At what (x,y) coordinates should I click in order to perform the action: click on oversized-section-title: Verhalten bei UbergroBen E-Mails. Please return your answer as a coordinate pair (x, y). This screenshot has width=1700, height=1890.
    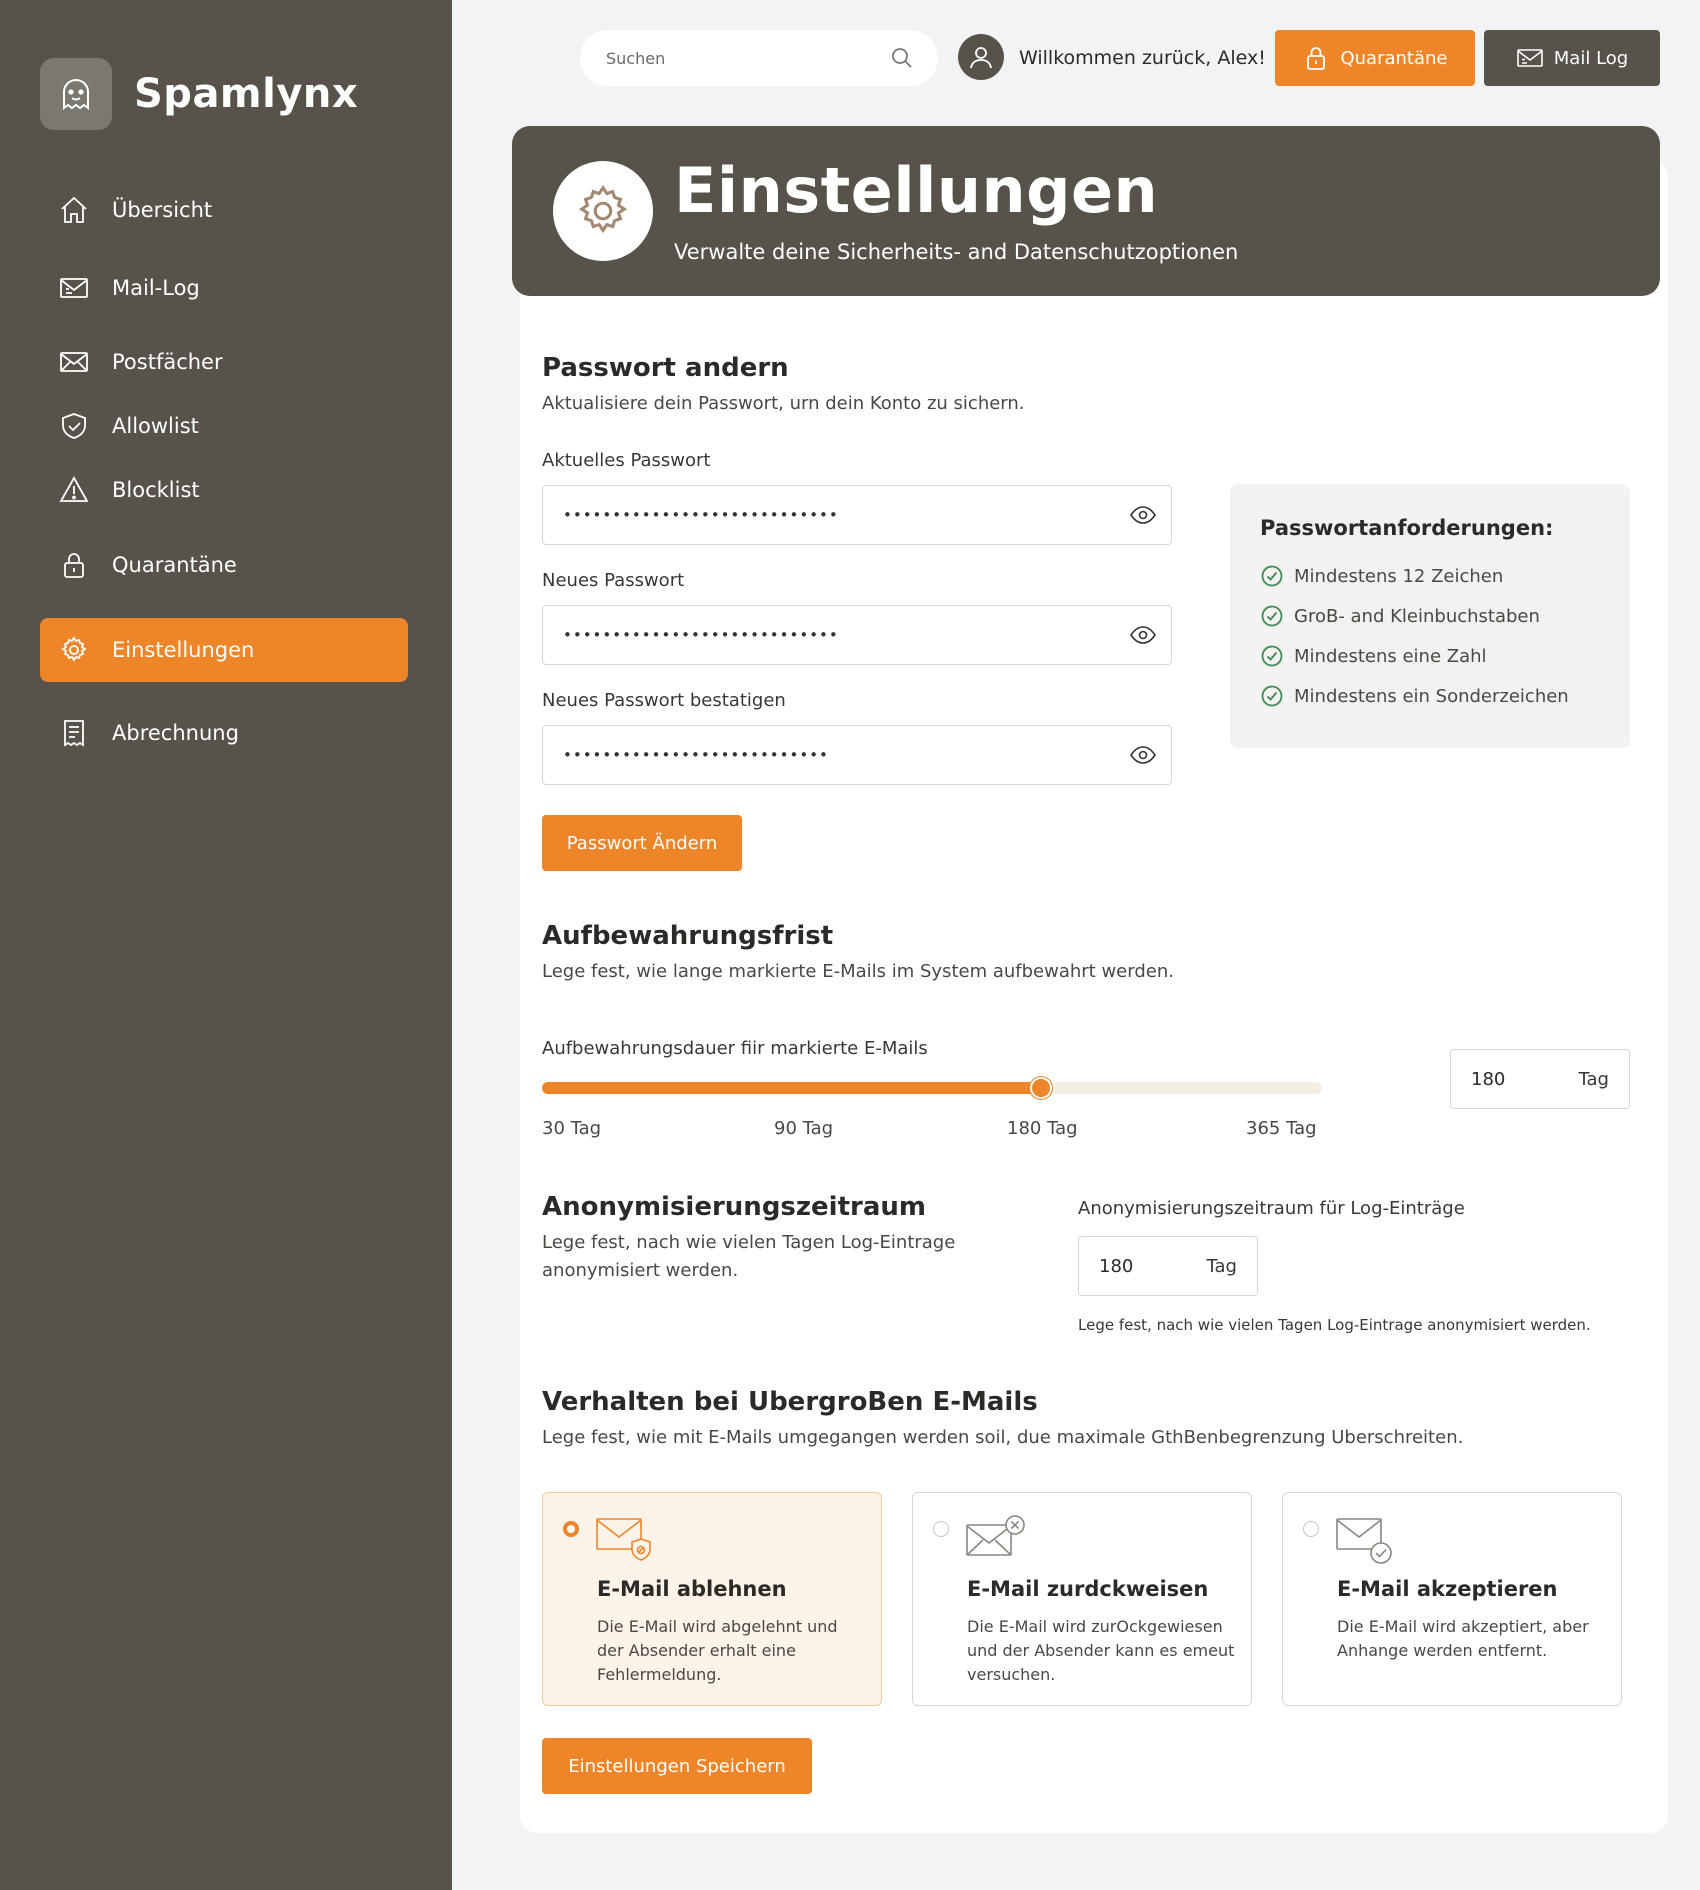
    Looking at the image, I should click on (790, 1402).